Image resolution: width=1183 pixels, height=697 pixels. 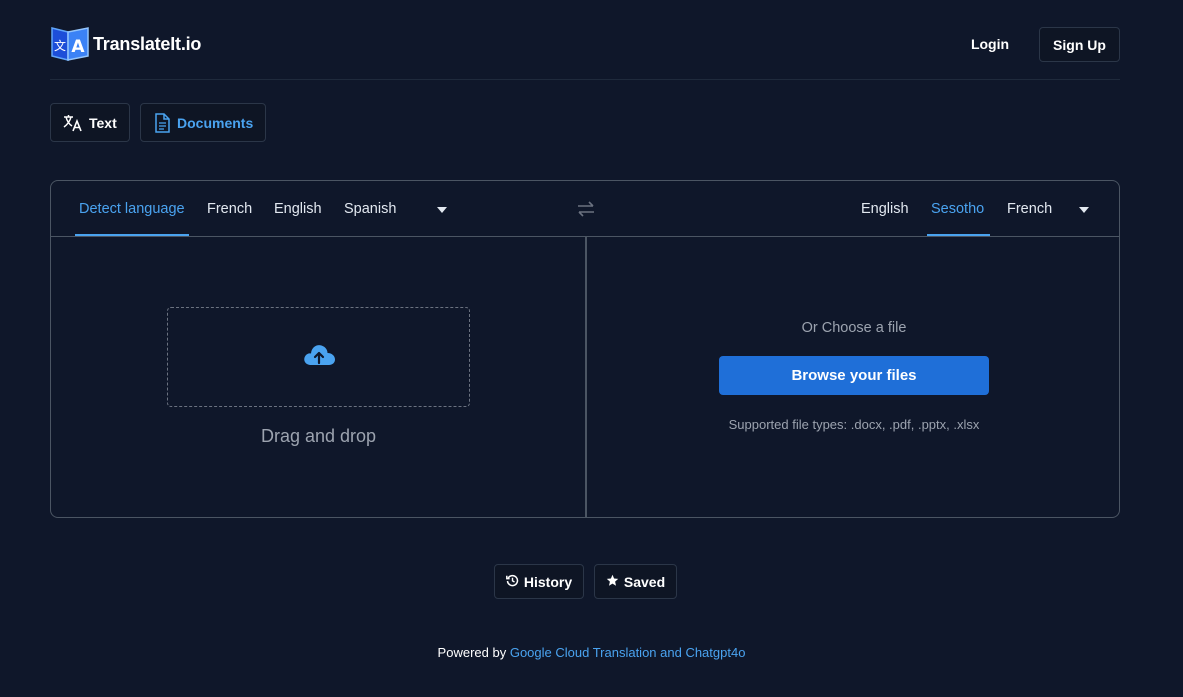 What do you see at coordinates (70, 44) in the screenshot?
I see `translate-logo-icon: 文 A` at bounding box center [70, 44].